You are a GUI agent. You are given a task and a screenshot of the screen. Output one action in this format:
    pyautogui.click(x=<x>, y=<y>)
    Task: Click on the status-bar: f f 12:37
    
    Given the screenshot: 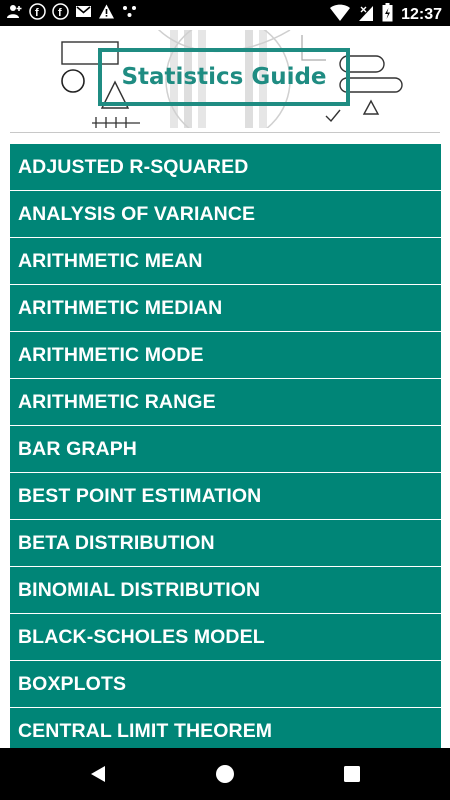 What is the action you would take?
    pyautogui.click(x=225, y=13)
    